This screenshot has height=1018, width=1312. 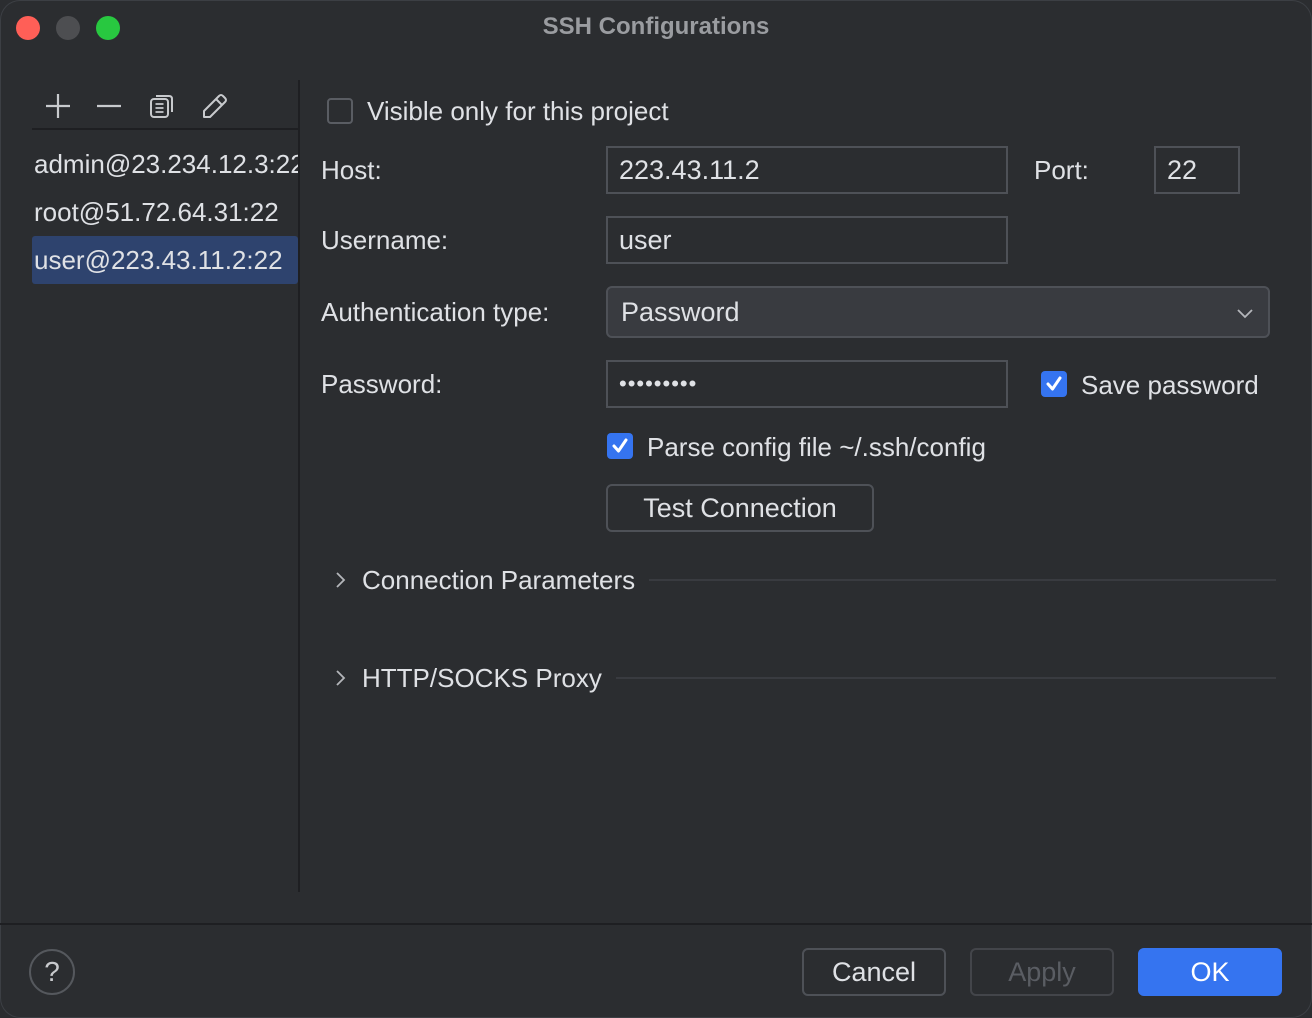 I want to click on help-button: ?, so click(x=52, y=972).